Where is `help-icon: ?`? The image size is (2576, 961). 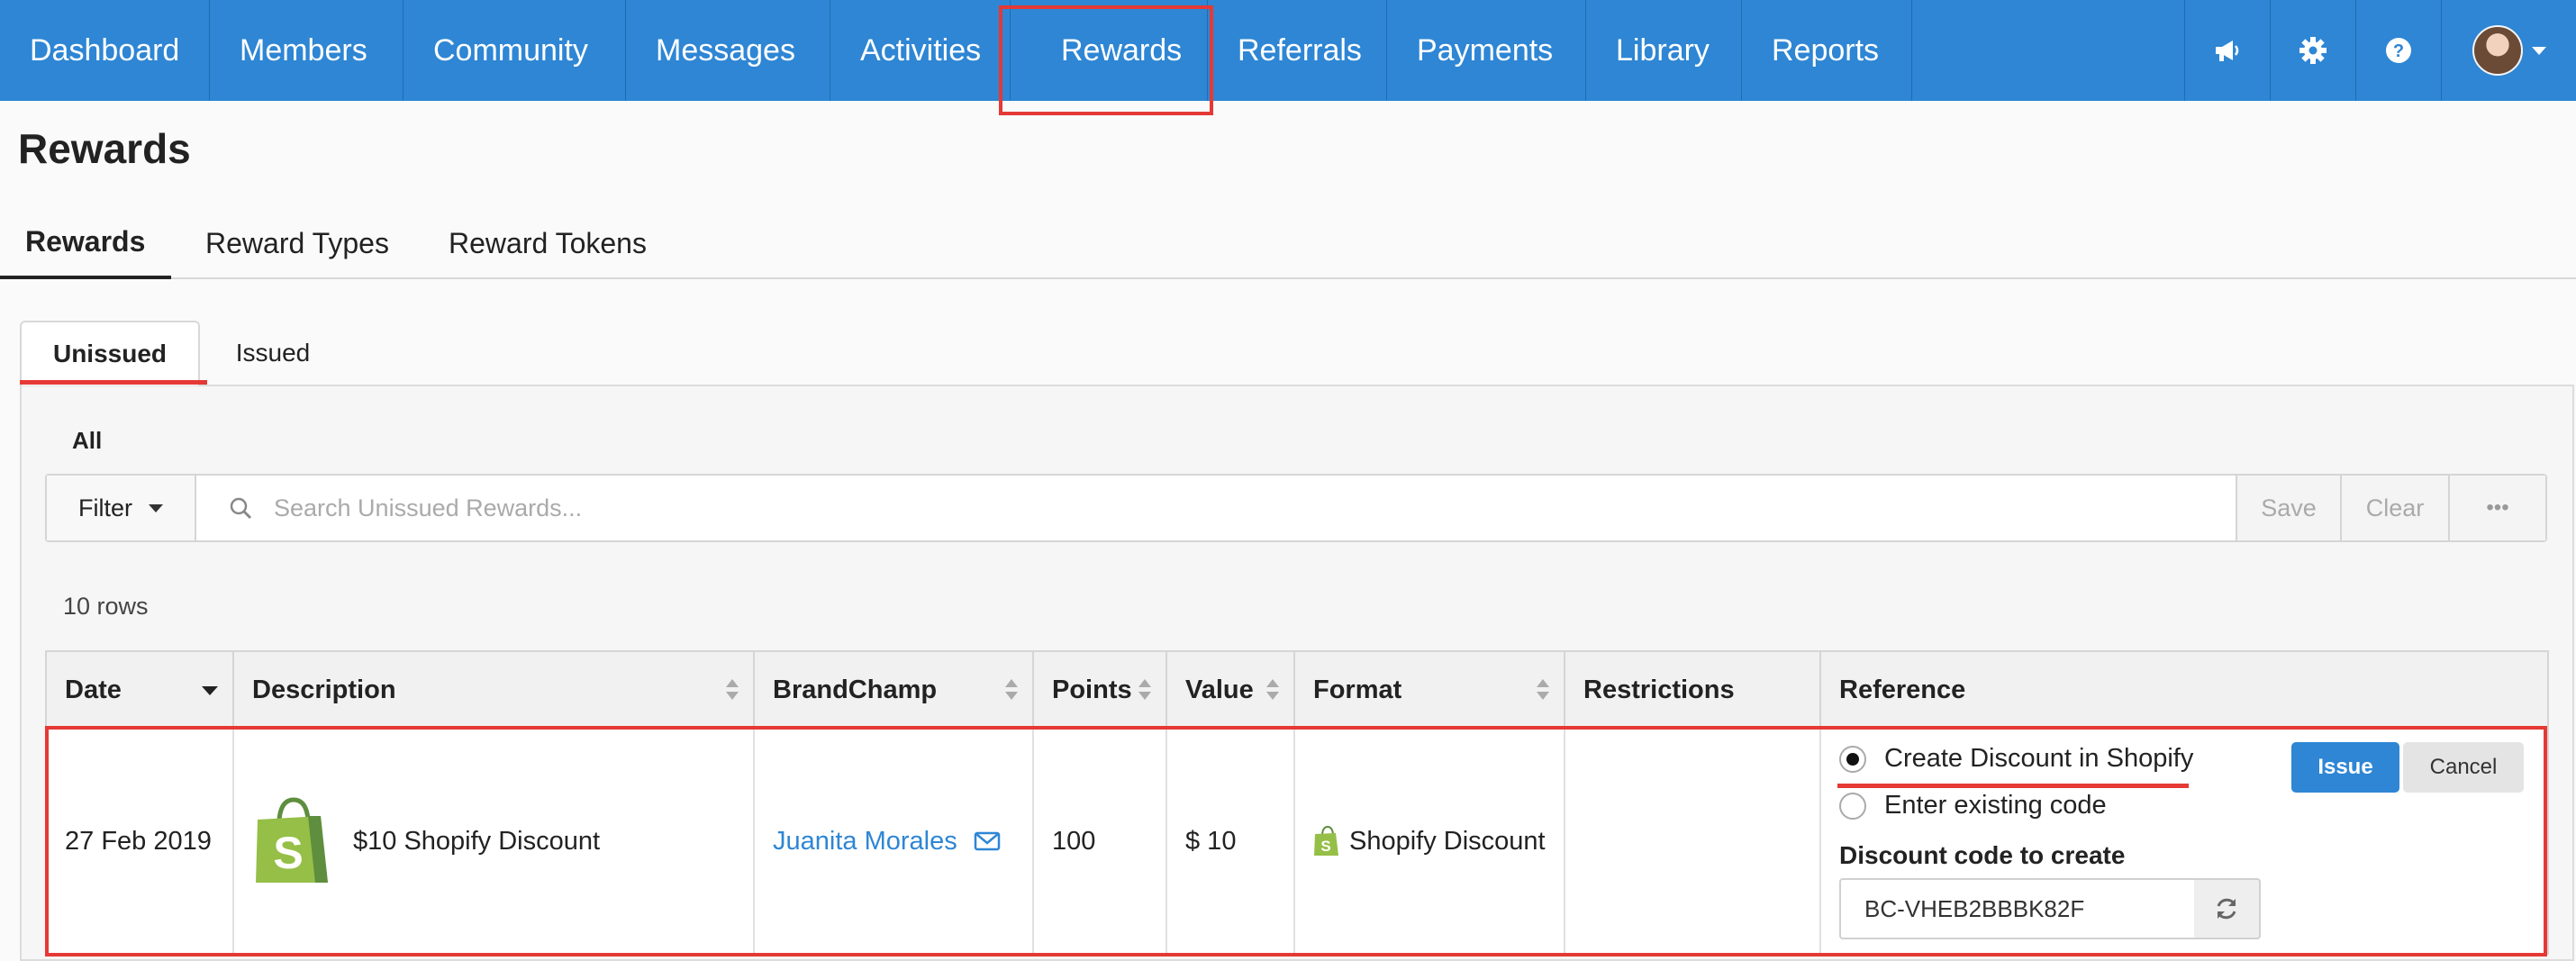 help-icon: ? is located at coordinates (2398, 50).